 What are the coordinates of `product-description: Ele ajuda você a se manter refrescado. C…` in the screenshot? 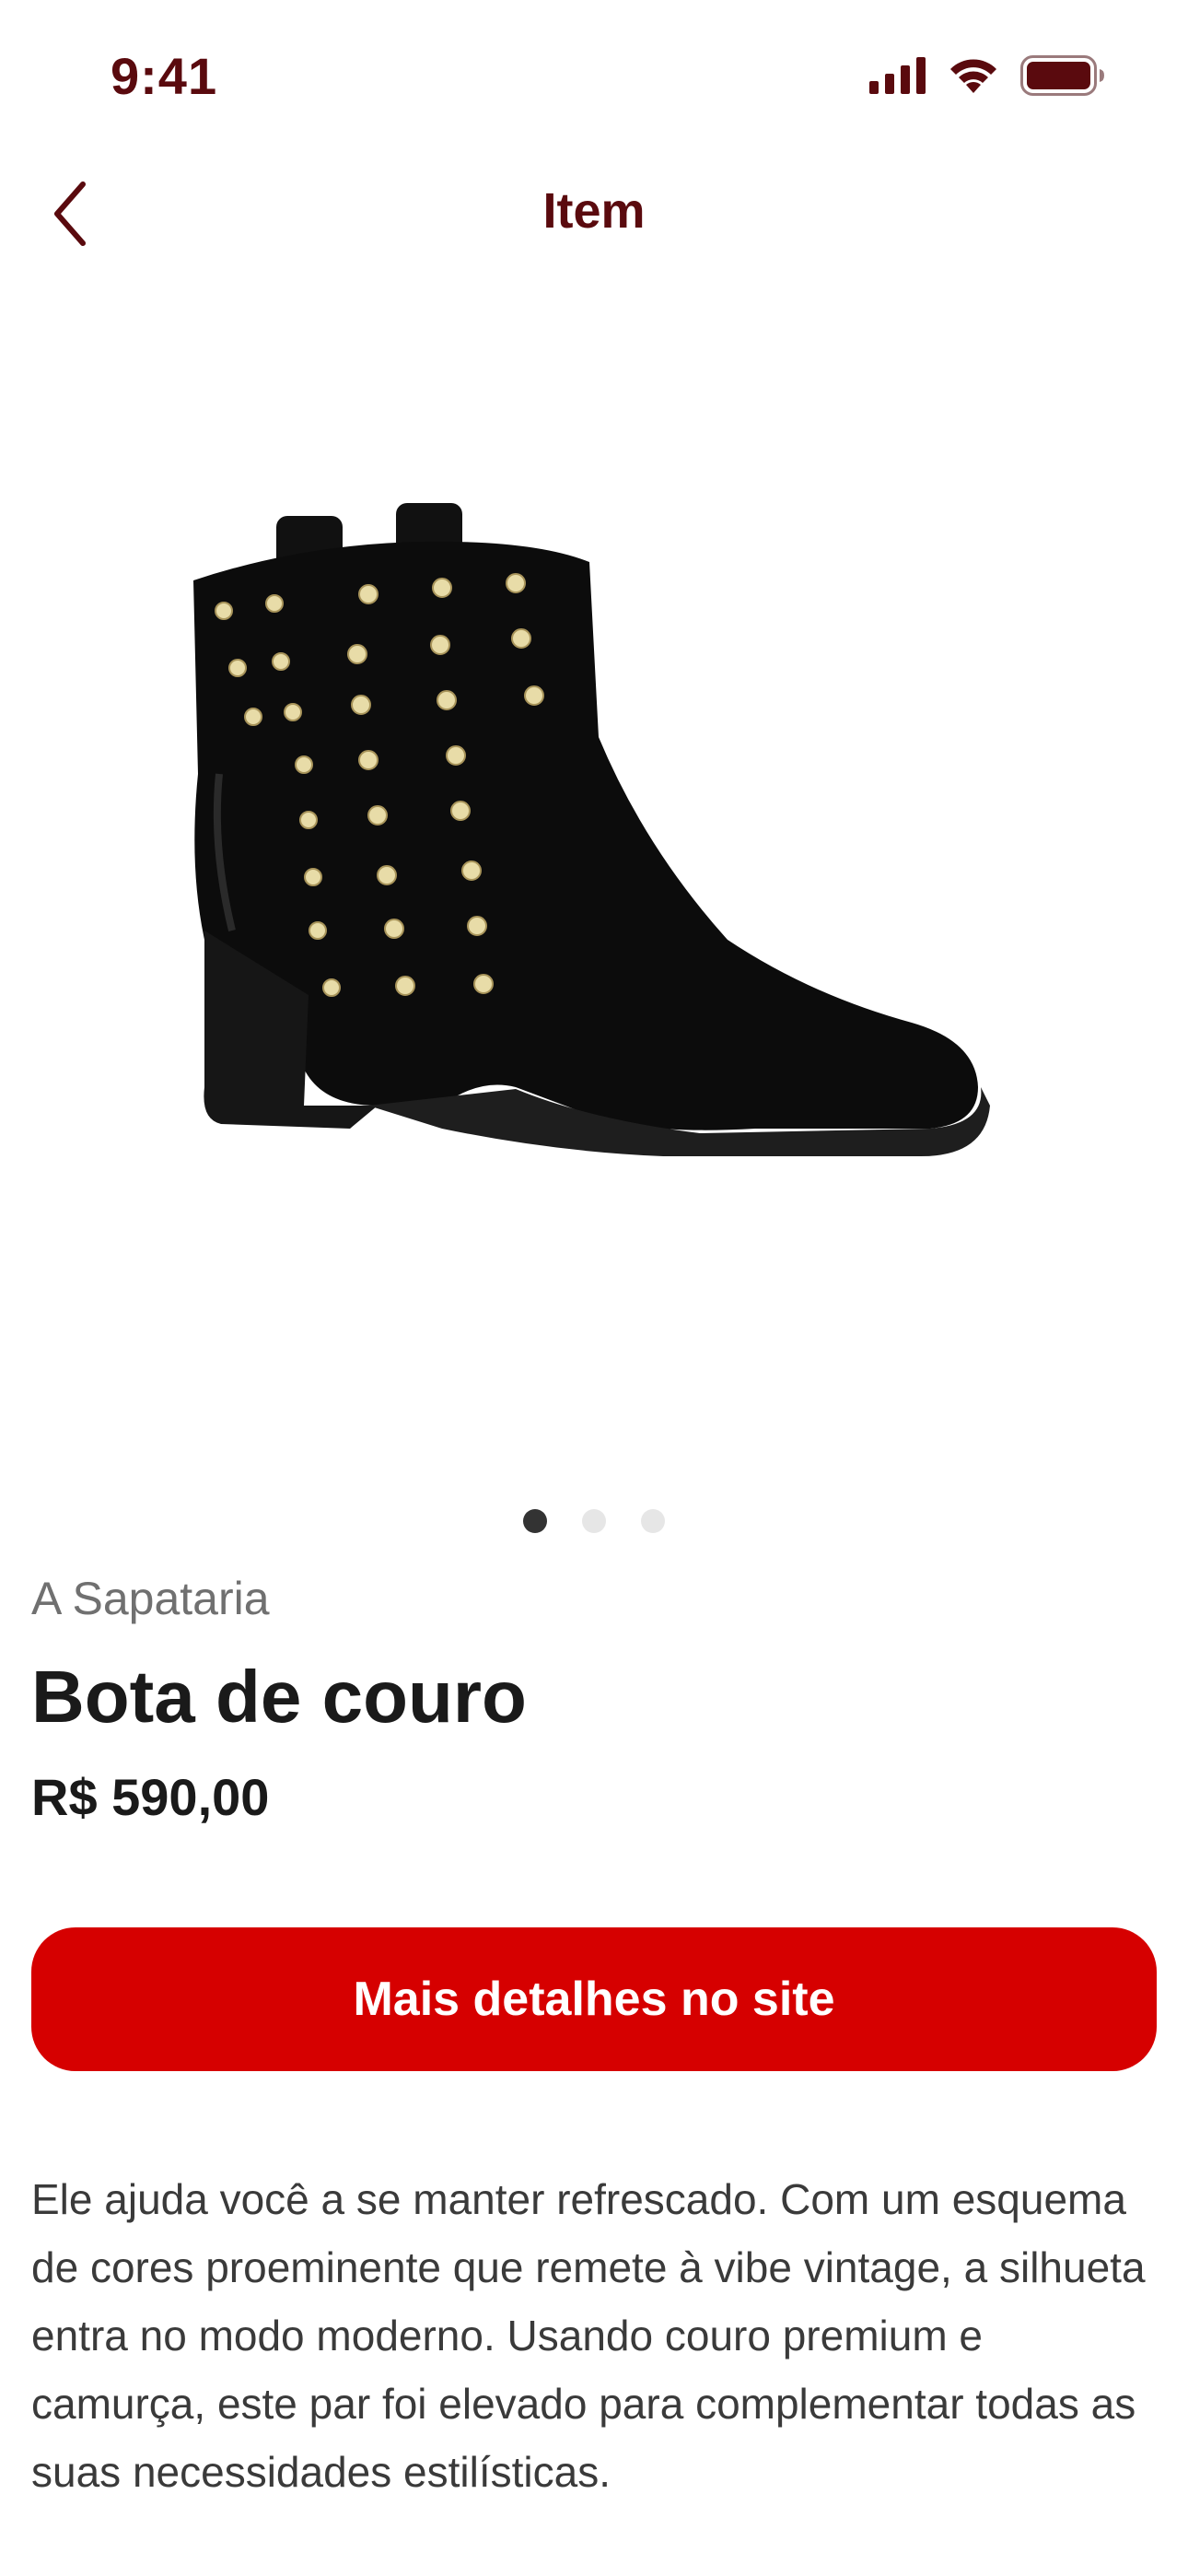 It's located at (588, 2335).